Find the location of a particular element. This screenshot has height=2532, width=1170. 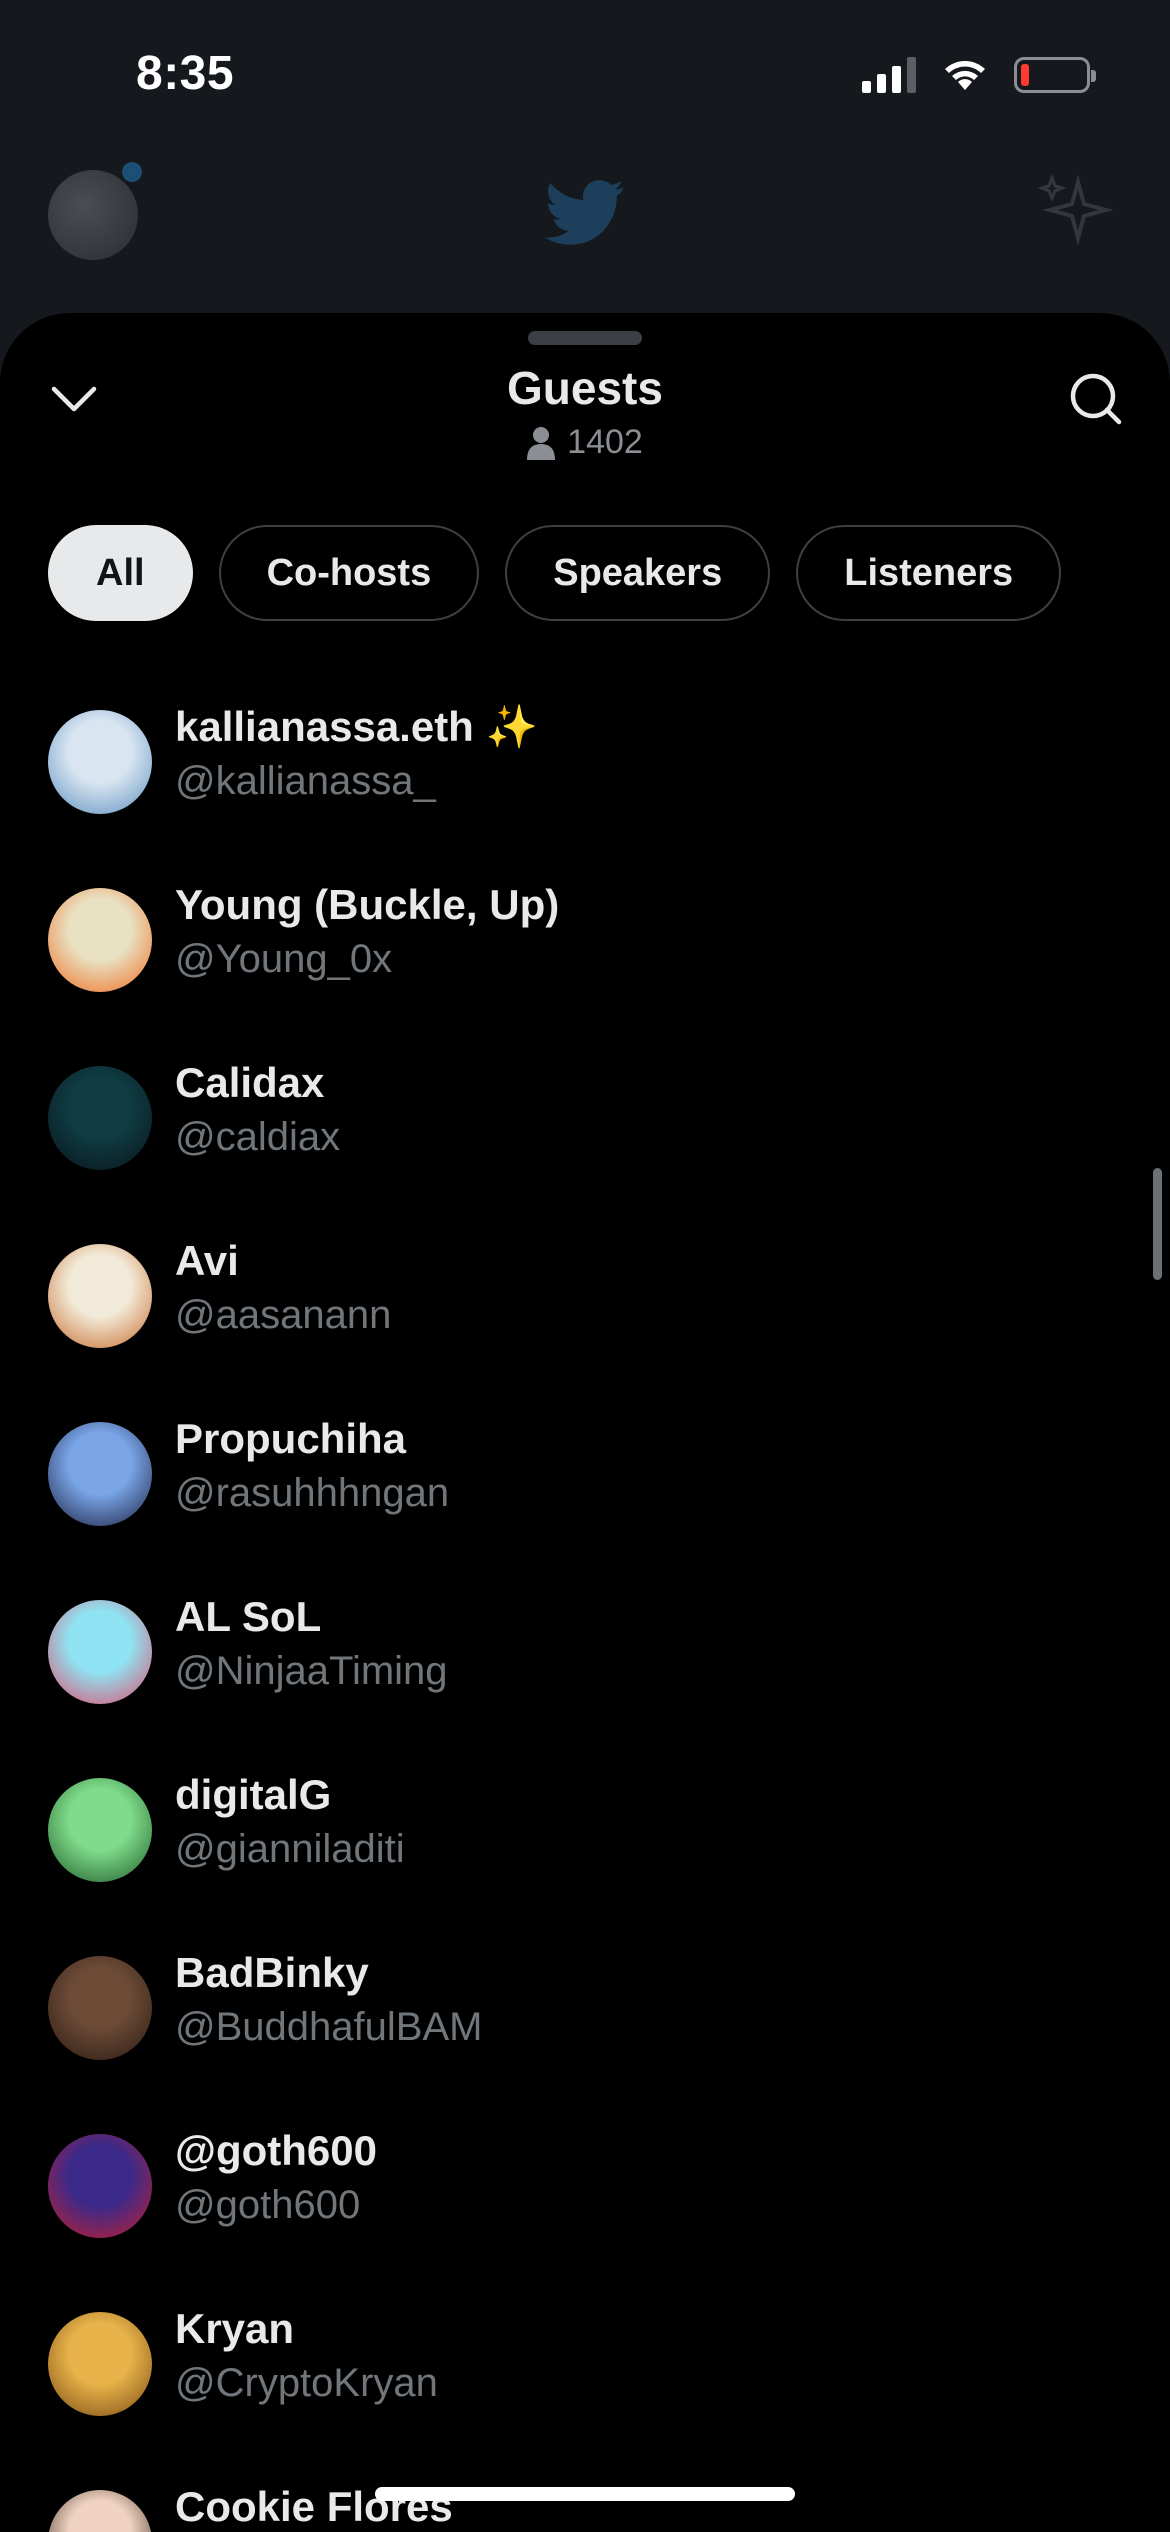

filter-tabs: All Co-hosts Speakers Listeners is located at coordinates (555, 573).